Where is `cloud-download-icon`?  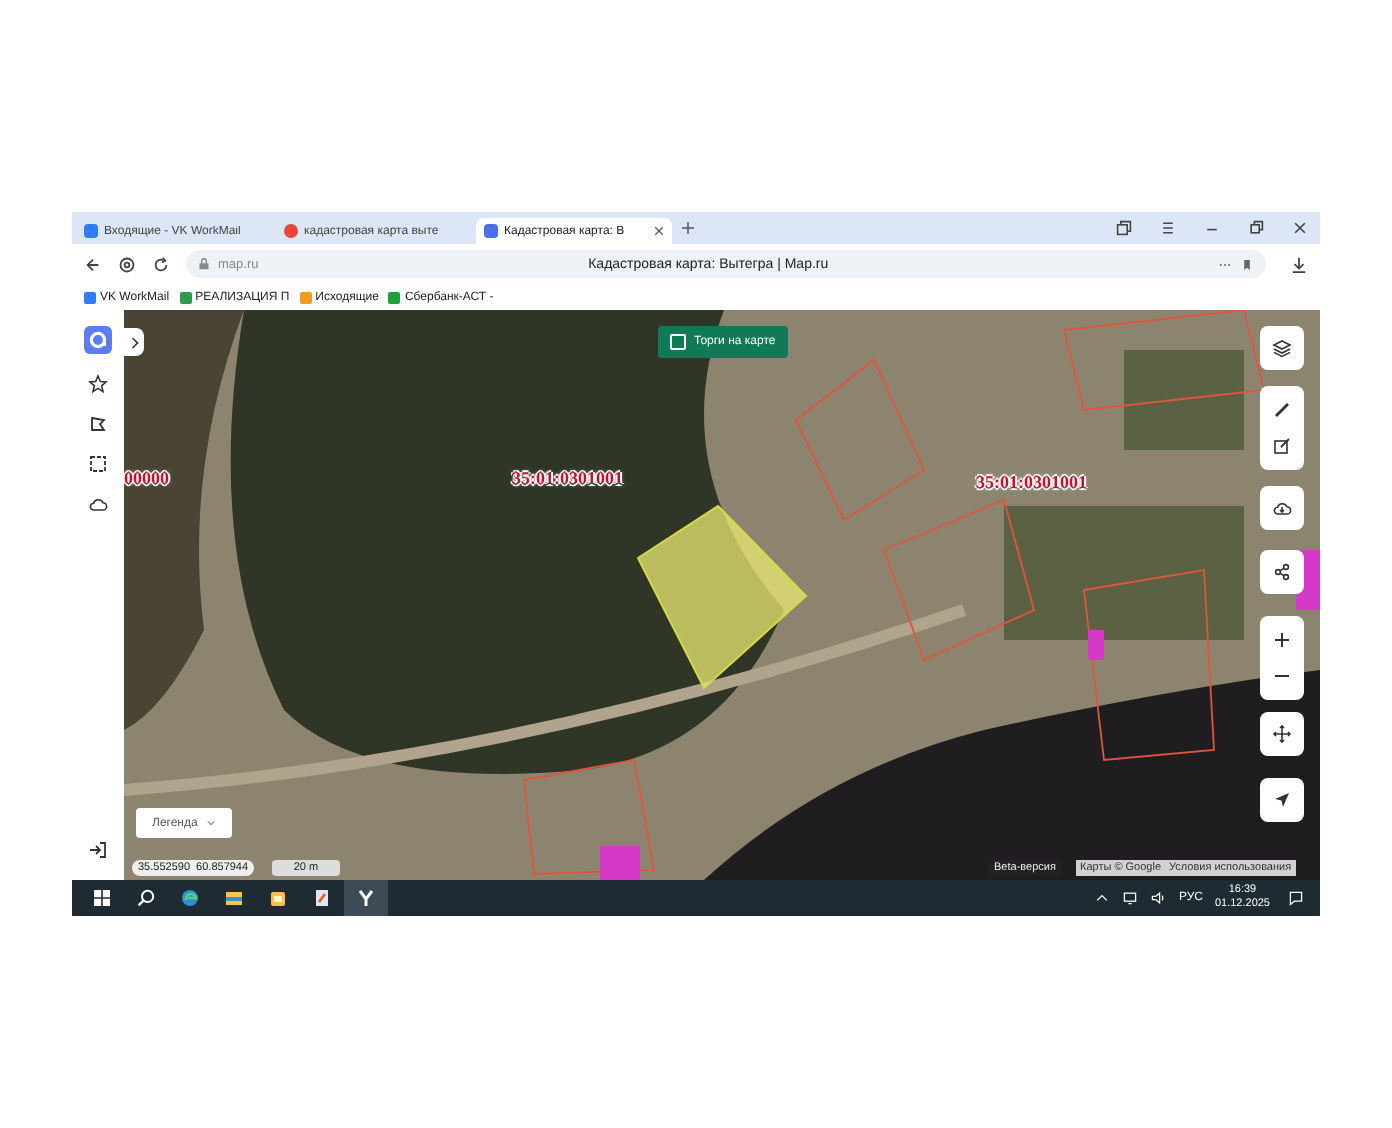
cloud-download-icon is located at coordinates (1282, 508).